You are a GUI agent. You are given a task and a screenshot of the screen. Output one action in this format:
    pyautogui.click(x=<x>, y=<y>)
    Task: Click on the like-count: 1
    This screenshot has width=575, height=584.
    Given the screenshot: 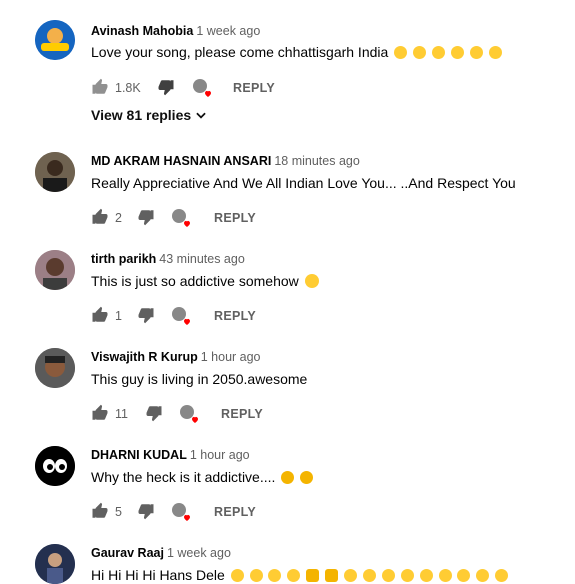 What is the action you would take?
    pyautogui.click(x=118, y=316)
    